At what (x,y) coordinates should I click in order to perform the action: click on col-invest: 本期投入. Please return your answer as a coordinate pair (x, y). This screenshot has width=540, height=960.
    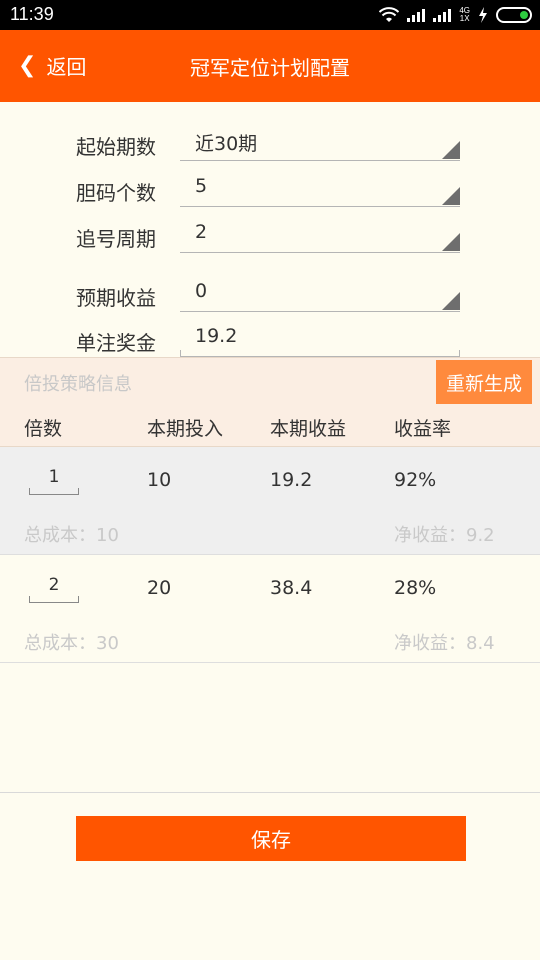
    Looking at the image, I should click on (185, 429).